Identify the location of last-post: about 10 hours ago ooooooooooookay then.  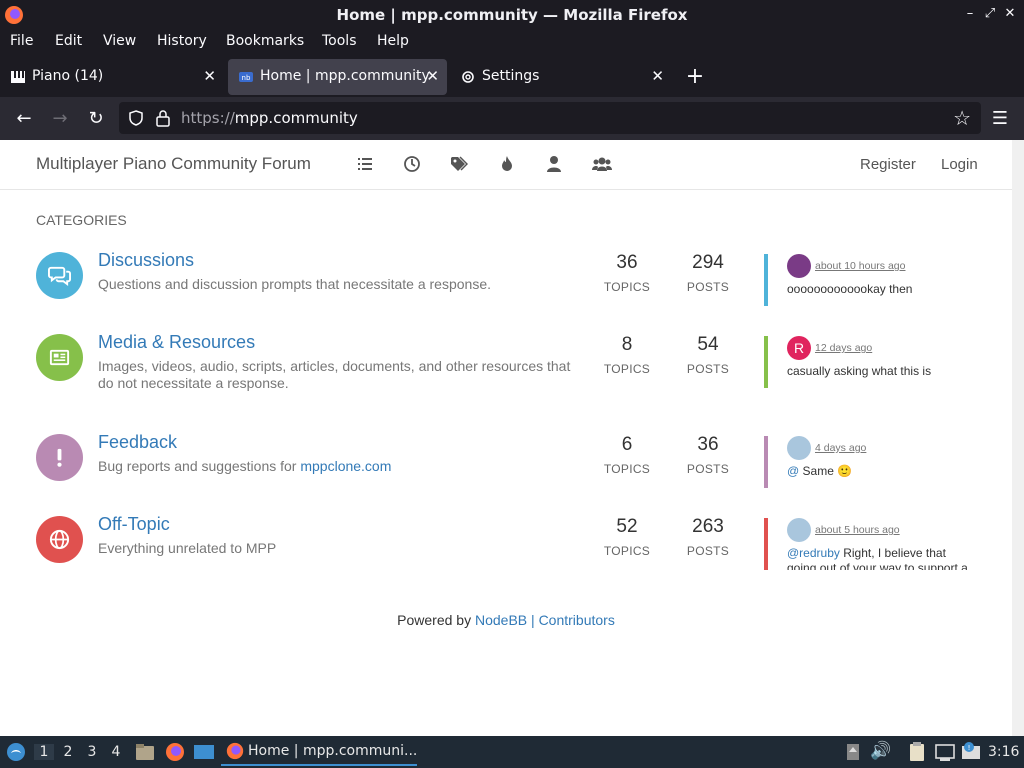
(887, 280).